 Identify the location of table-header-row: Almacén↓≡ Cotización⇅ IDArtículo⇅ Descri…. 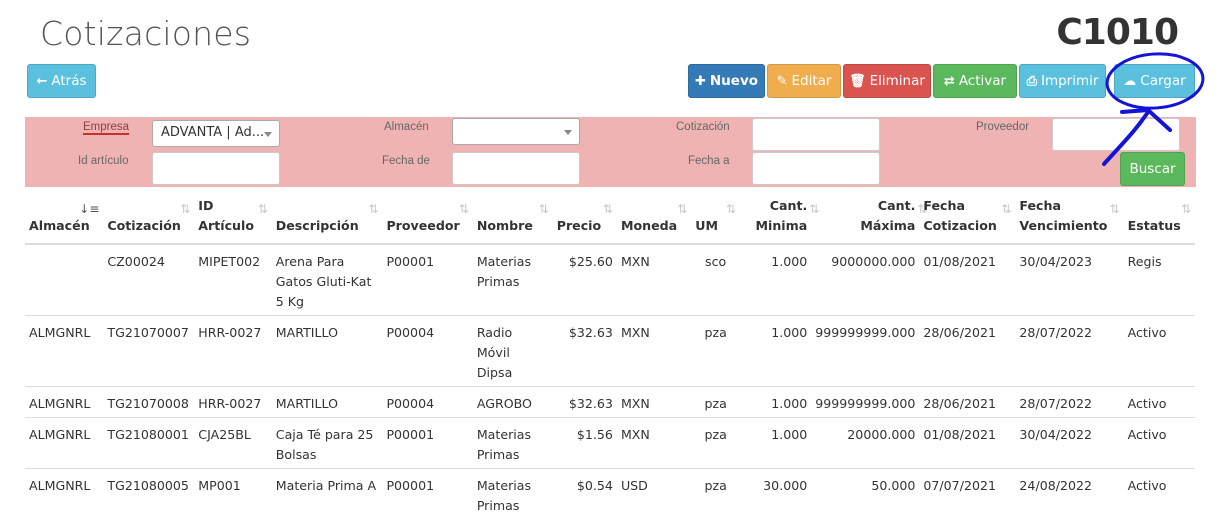
(610, 220).